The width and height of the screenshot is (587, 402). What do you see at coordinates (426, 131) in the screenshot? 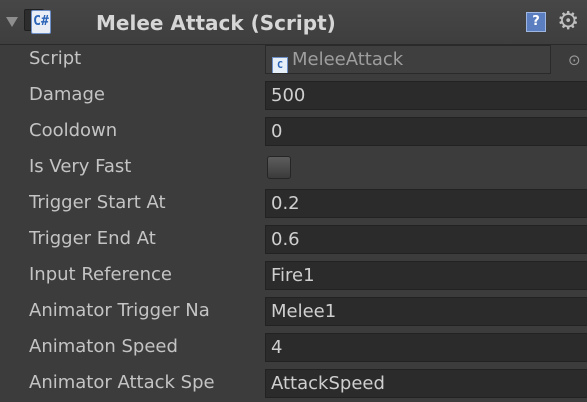
I see `cooldown-field: 0` at bounding box center [426, 131].